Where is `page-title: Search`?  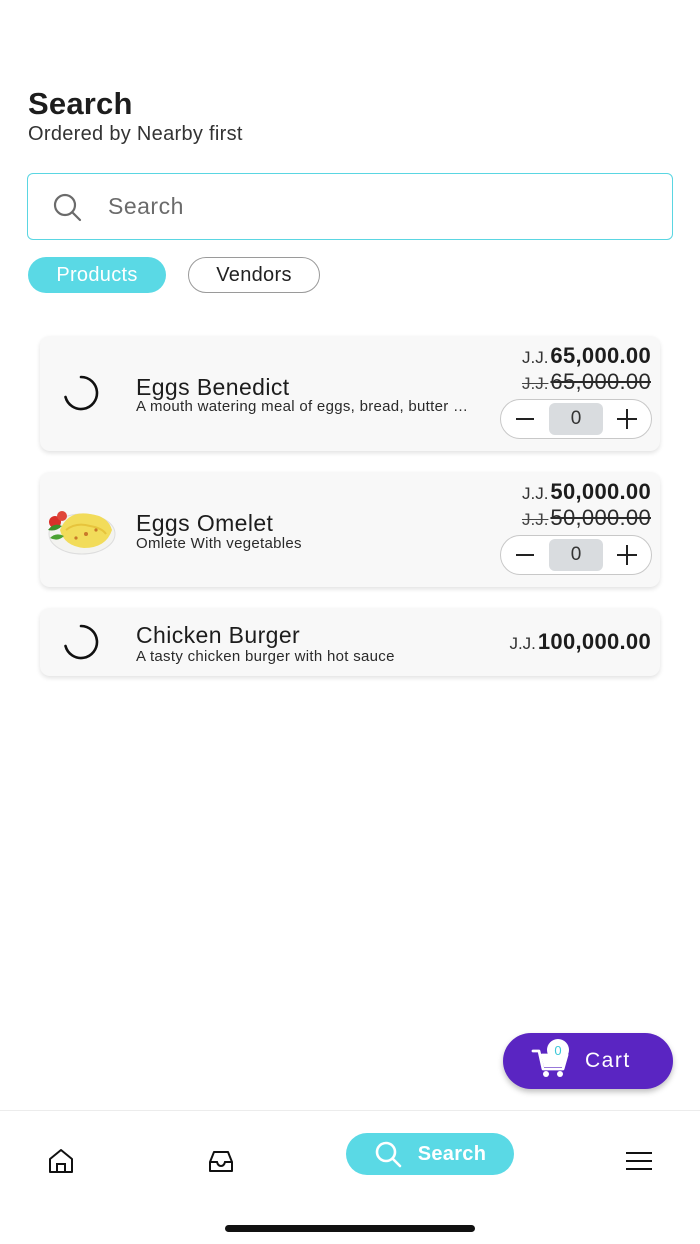
page-title: Search is located at coordinates (80, 103).